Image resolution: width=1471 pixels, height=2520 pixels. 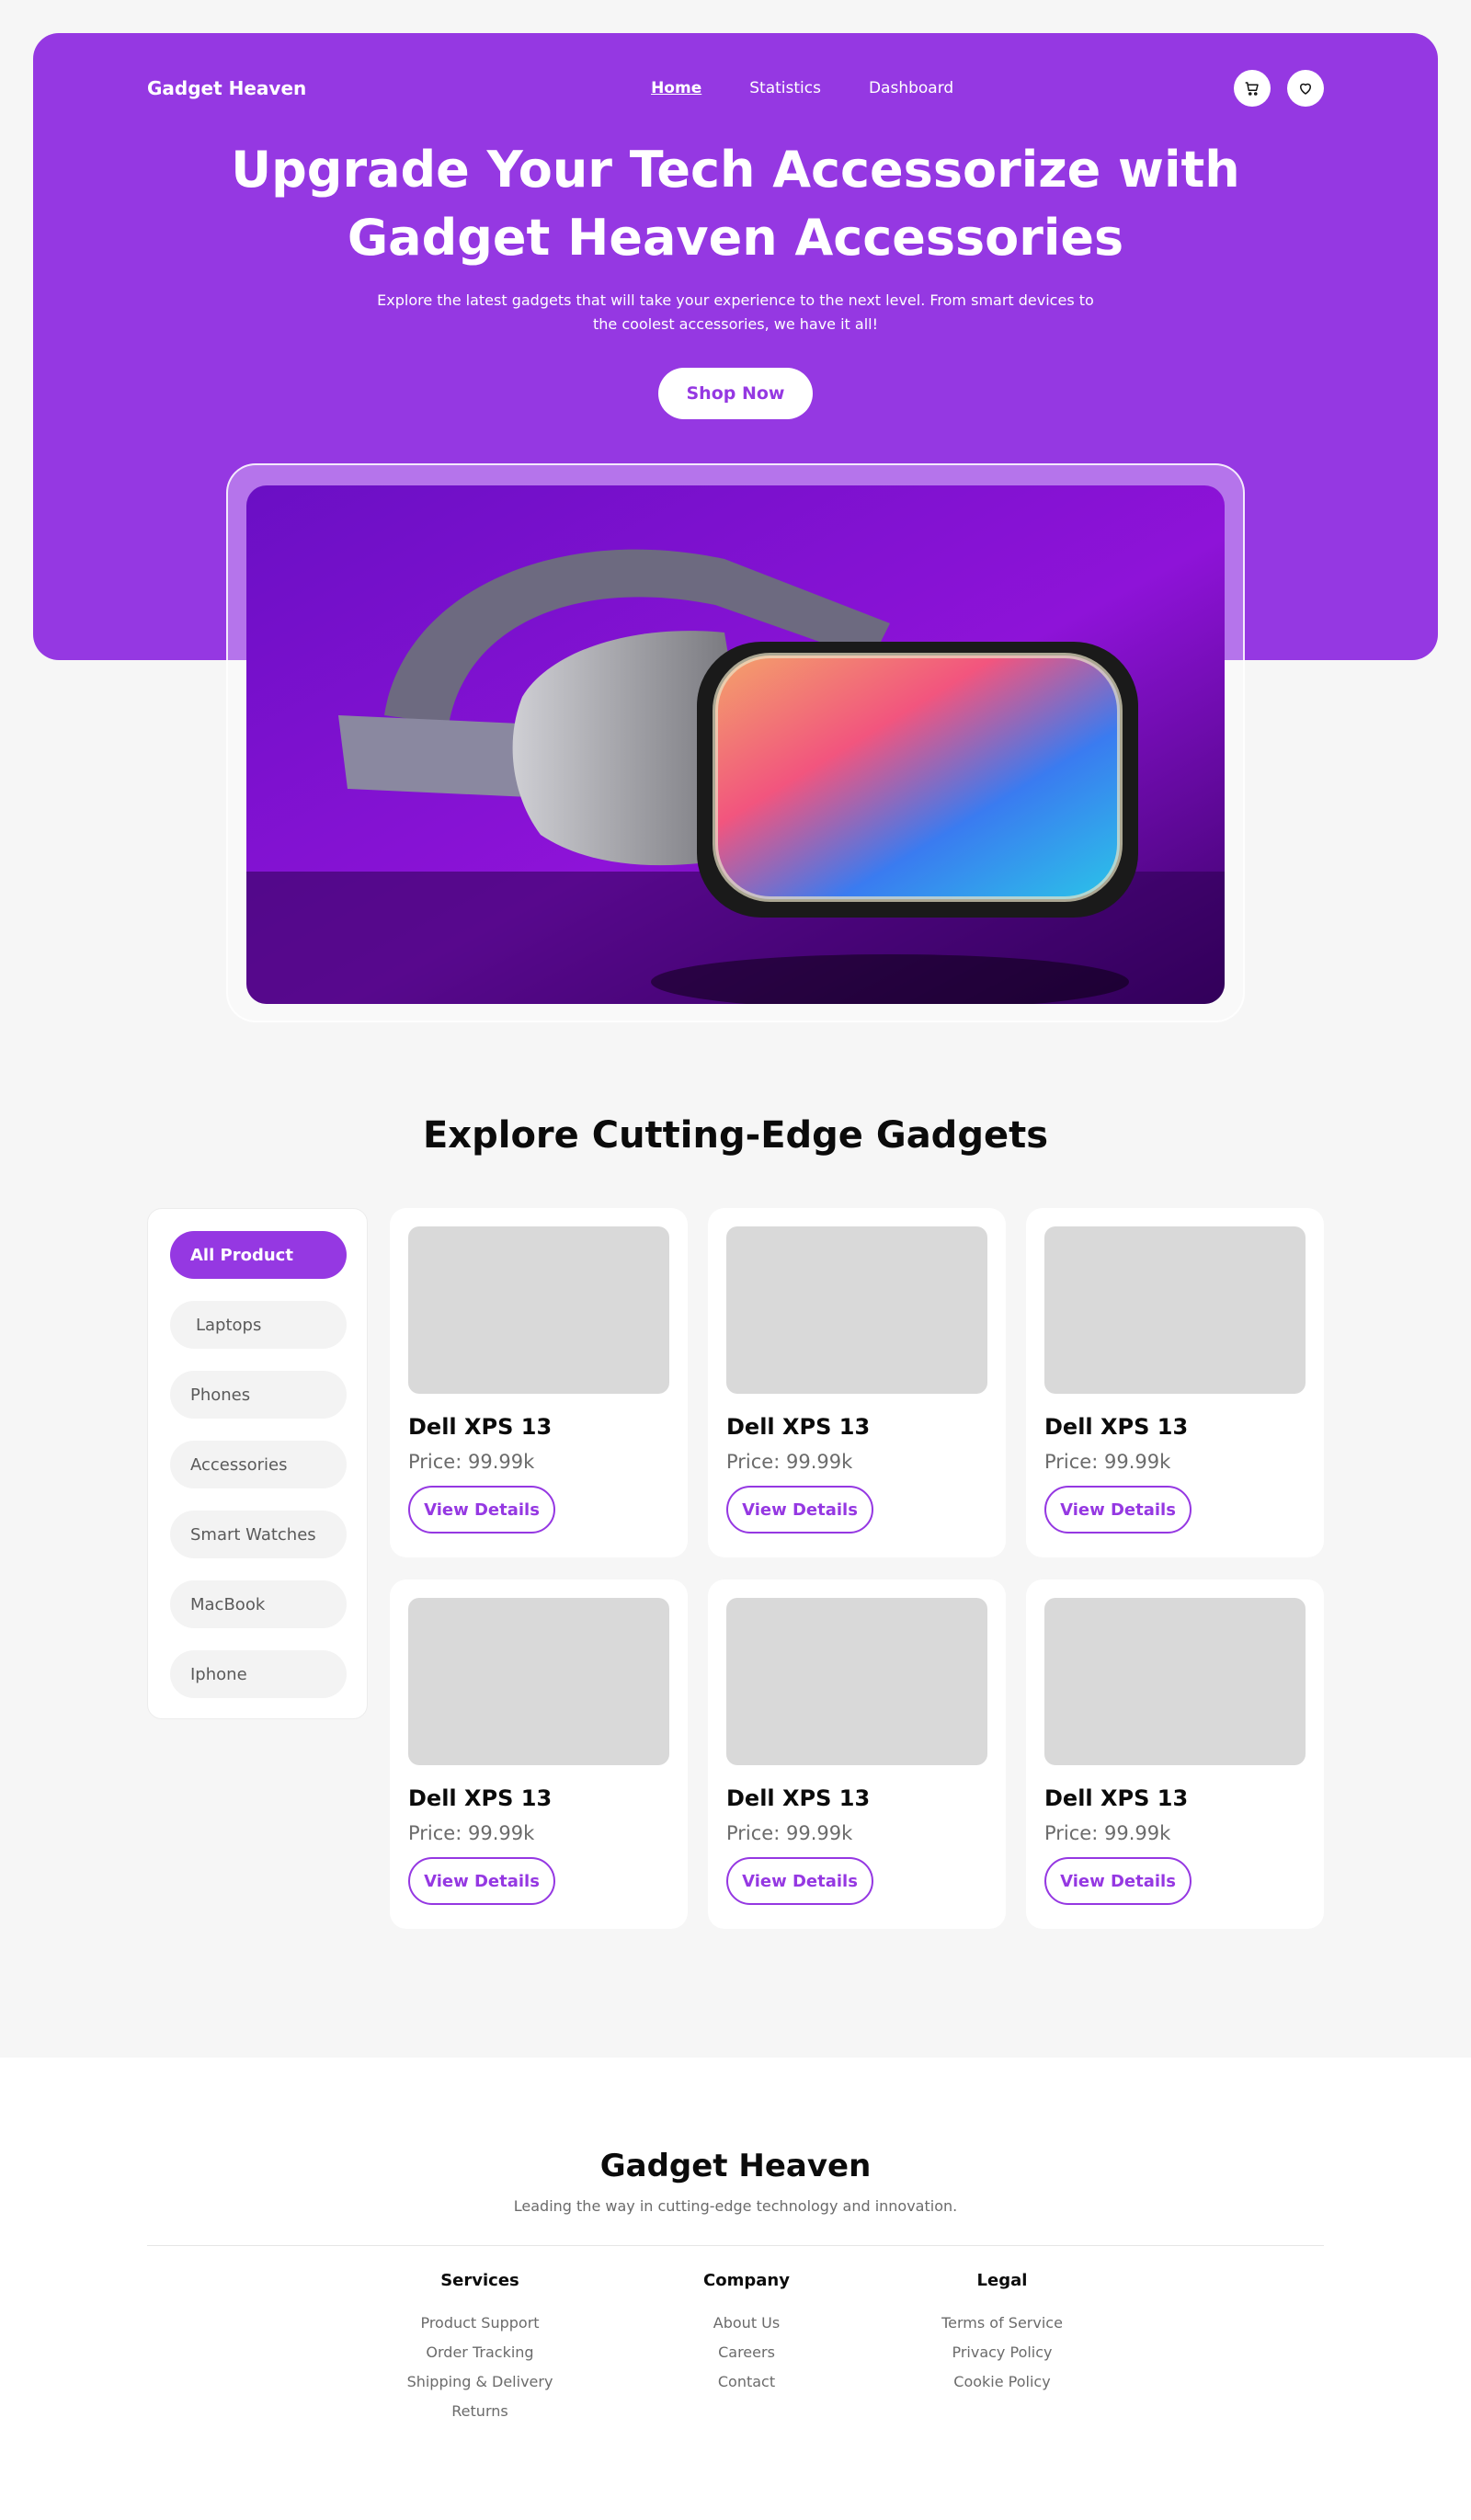 I want to click on footer-column-company: Company About Us Careers Contact, so click(x=747, y=2334).